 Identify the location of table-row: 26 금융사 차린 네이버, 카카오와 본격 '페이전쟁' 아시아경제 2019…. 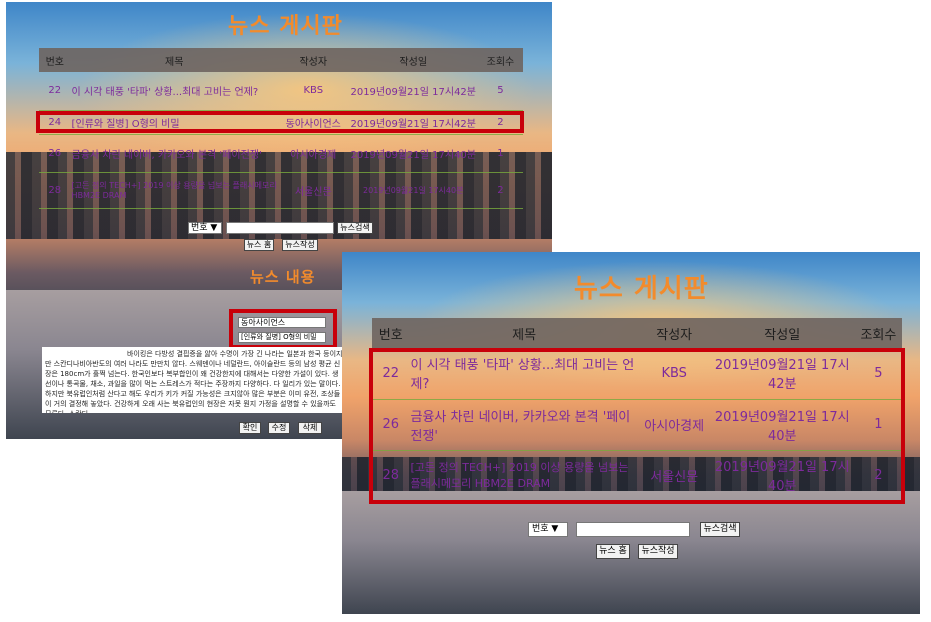
(281, 153).